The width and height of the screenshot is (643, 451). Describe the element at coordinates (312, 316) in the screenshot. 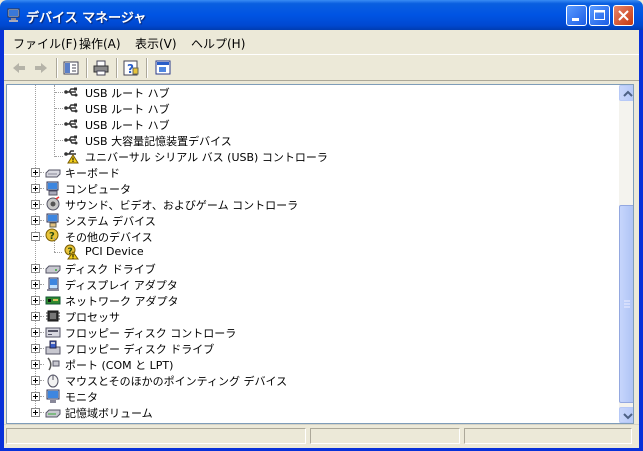

I see `tree-item: プロセッサ` at that location.